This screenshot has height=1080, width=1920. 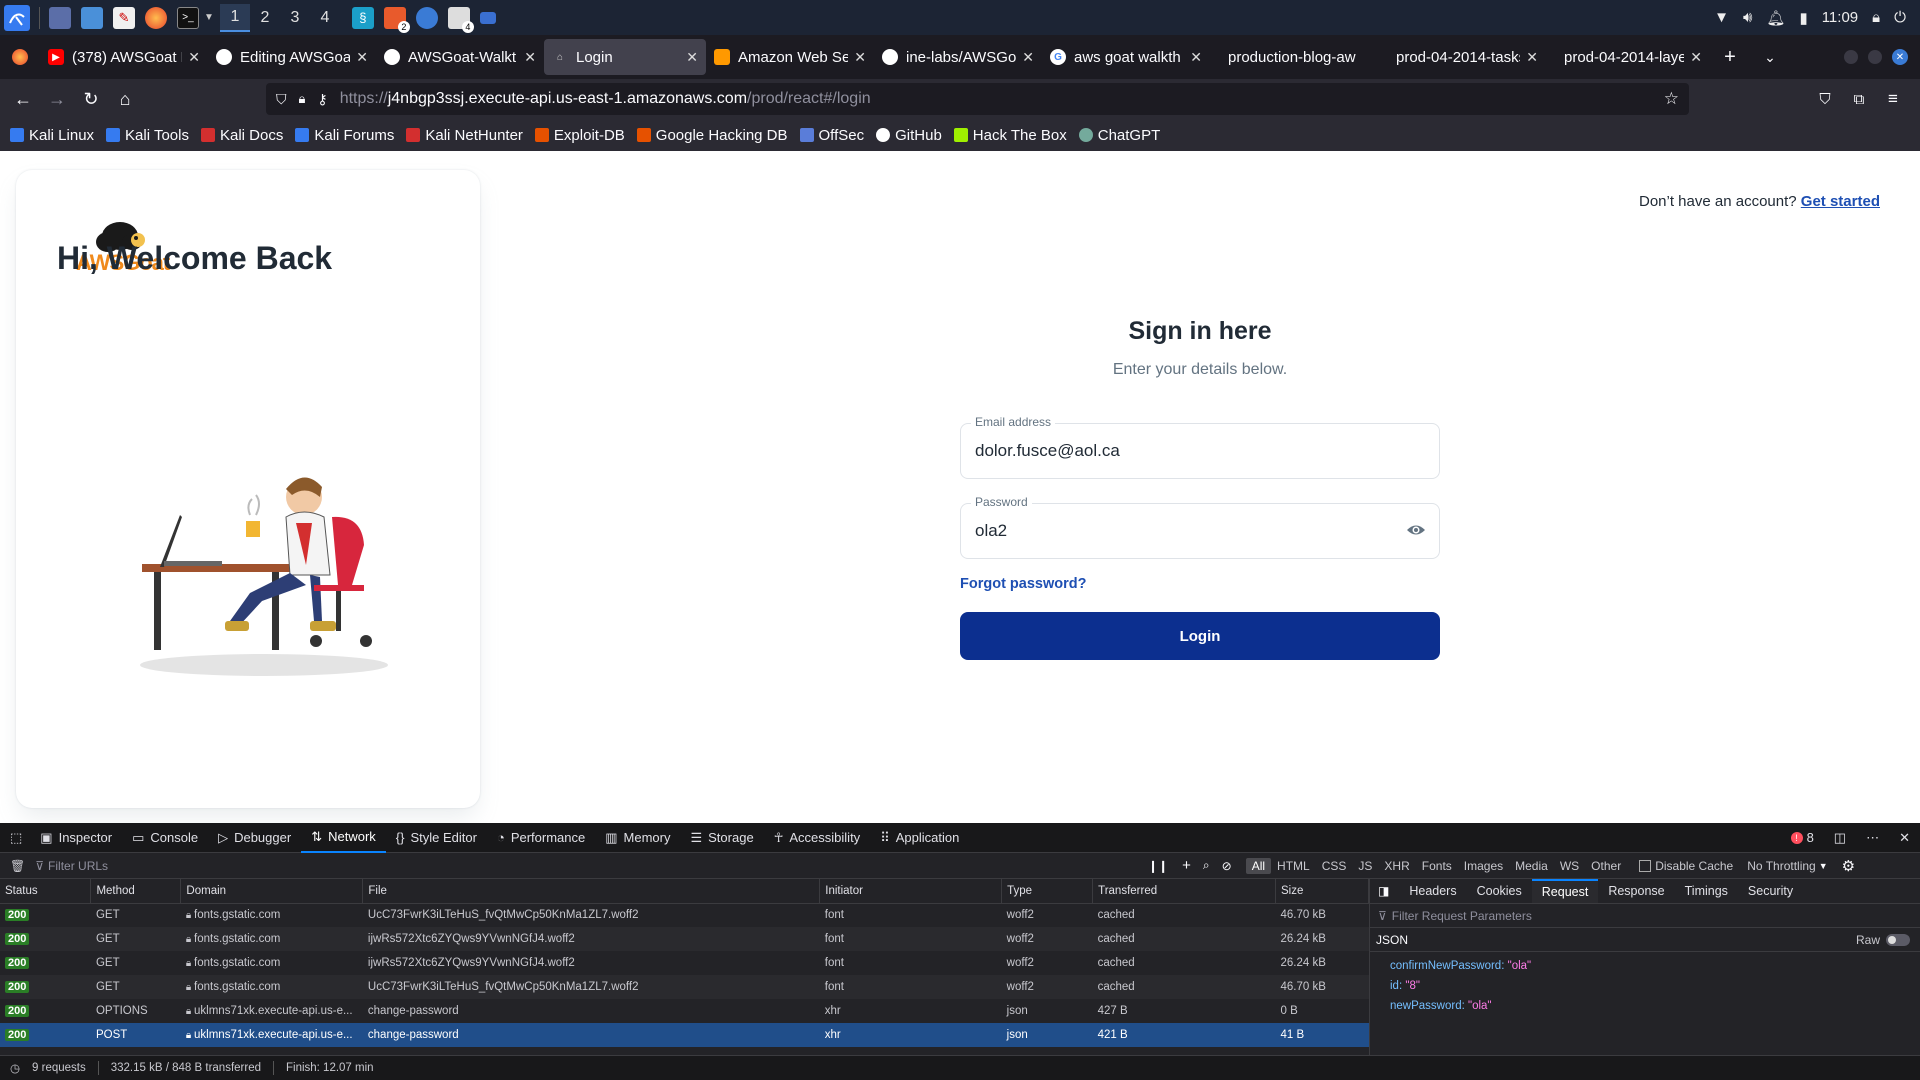 I want to click on minimize-icon, so click(x=1851, y=57).